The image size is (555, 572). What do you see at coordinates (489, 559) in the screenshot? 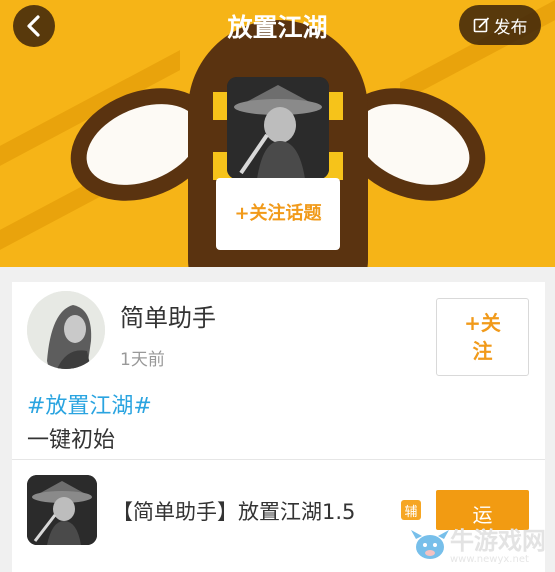
I see `watermark-url: www.newyx.net` at bounding box center [489, 559].